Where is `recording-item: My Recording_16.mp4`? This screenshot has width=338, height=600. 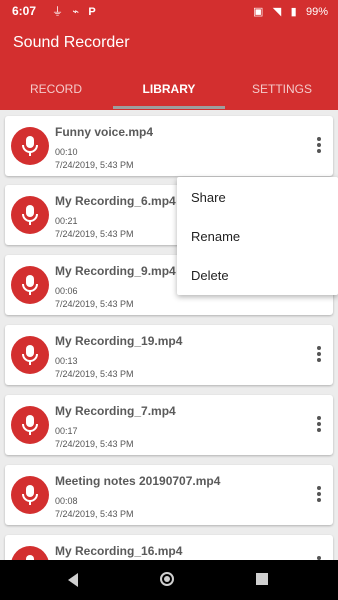
recording-item: My Recording_16.mp4 is located at coordinates (169, 547).